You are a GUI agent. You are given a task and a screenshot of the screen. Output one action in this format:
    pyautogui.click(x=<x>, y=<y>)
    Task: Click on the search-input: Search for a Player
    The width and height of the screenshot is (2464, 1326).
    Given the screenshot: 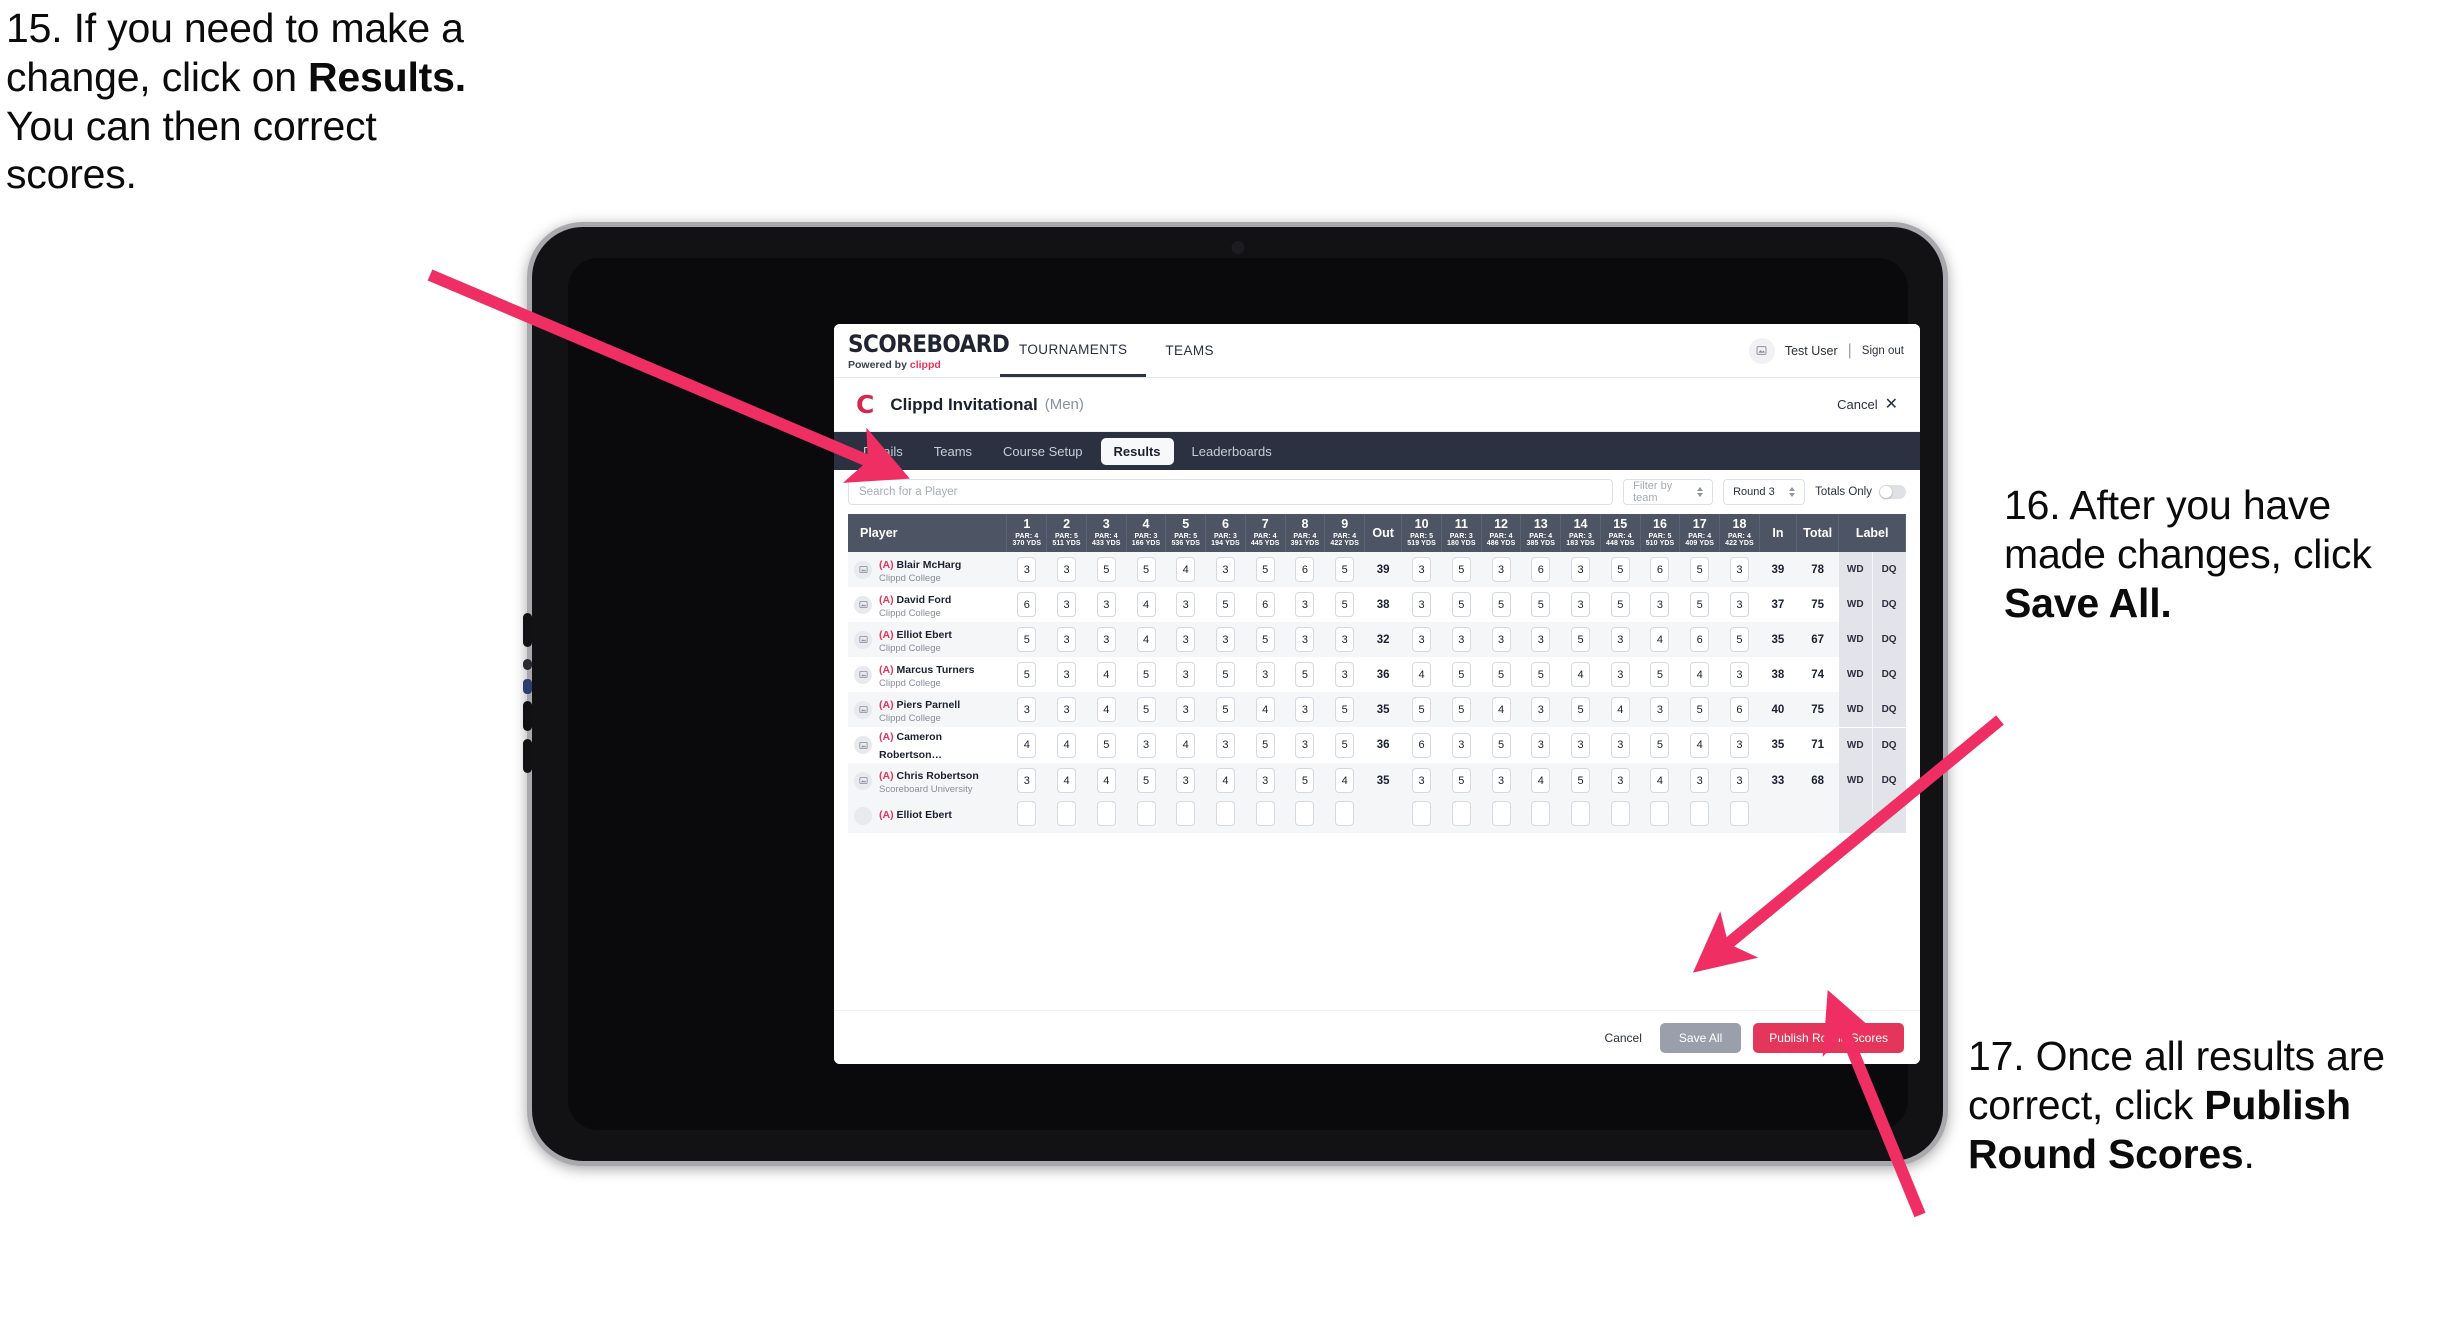 What is the action you would take?
    pyautogui.click(x=1231, y=492)
    